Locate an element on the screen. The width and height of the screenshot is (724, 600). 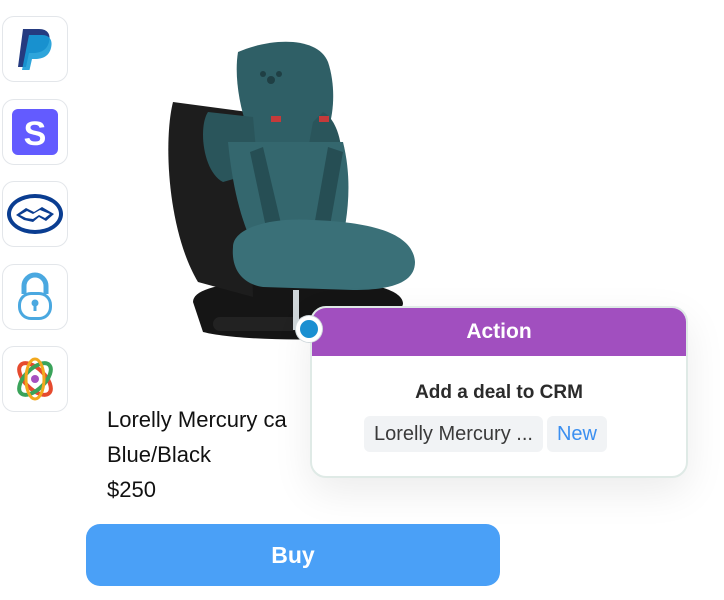
action-subtitle: Add a deal to CRM is located at coordinates (499, 392).